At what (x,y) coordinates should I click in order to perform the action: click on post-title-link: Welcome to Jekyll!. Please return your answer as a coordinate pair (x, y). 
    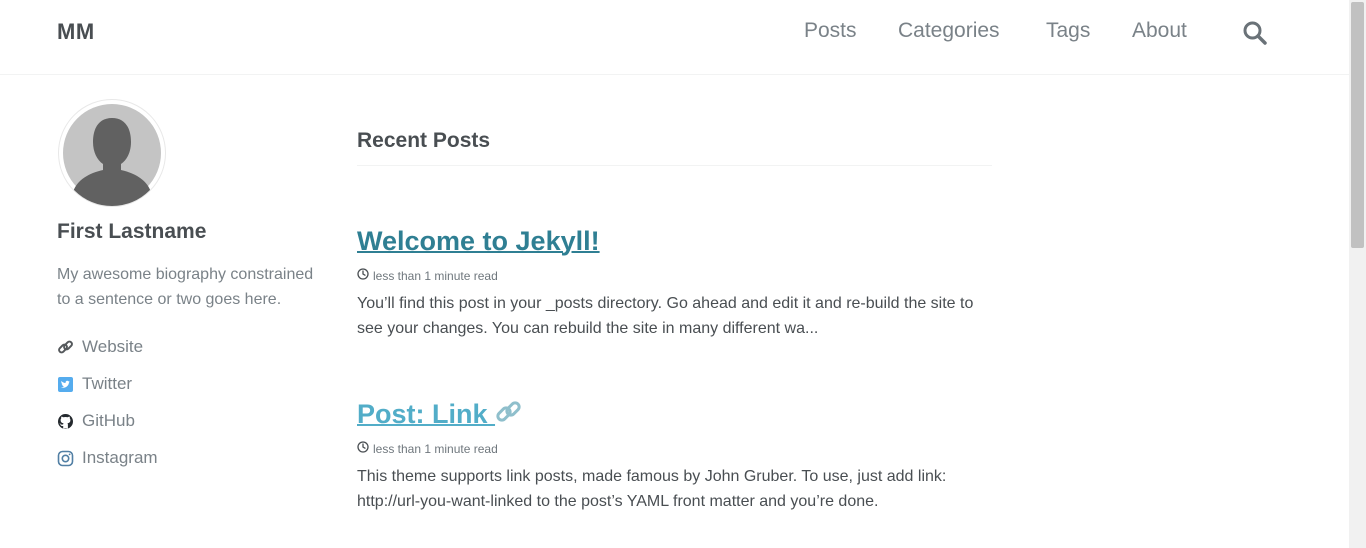
    Looking at the image, I should click on (478, 241).